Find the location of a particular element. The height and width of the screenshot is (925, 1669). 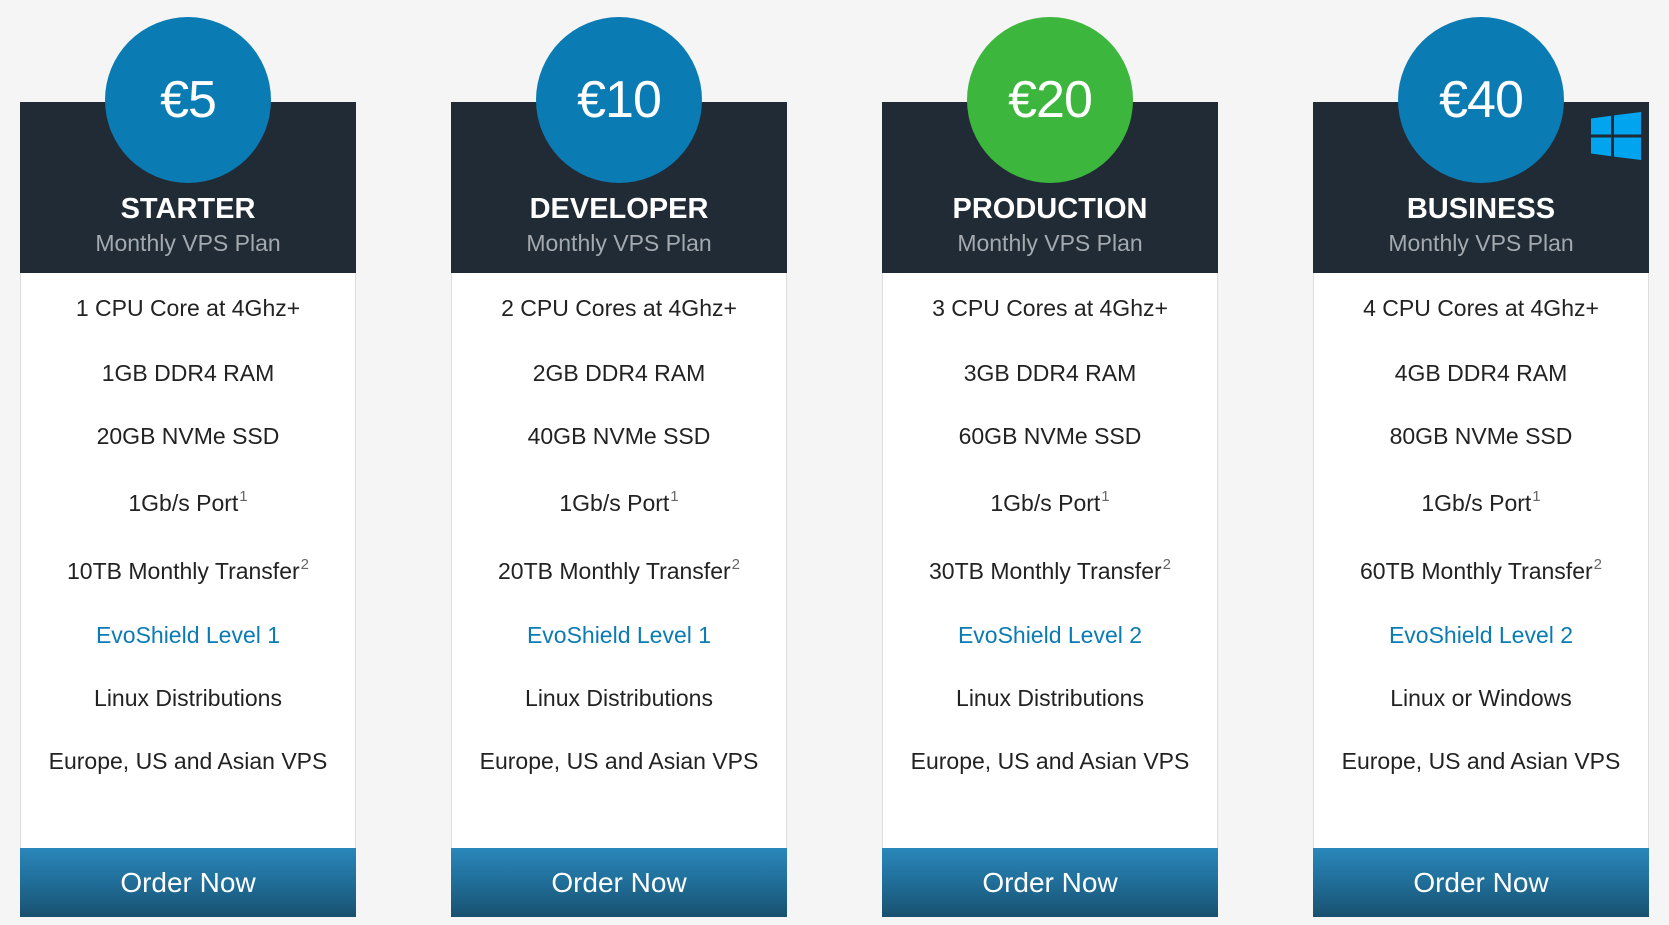

plan-header: €5 STARTER Monthly VPS Plan is located at coordinates (188, 145).